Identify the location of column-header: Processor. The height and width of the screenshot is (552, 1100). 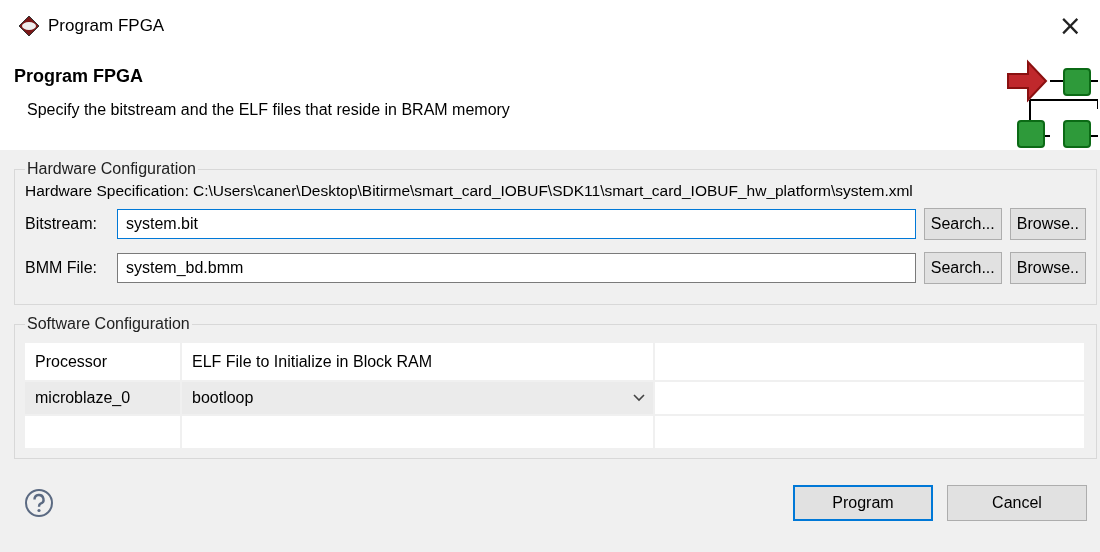
(103, 361).